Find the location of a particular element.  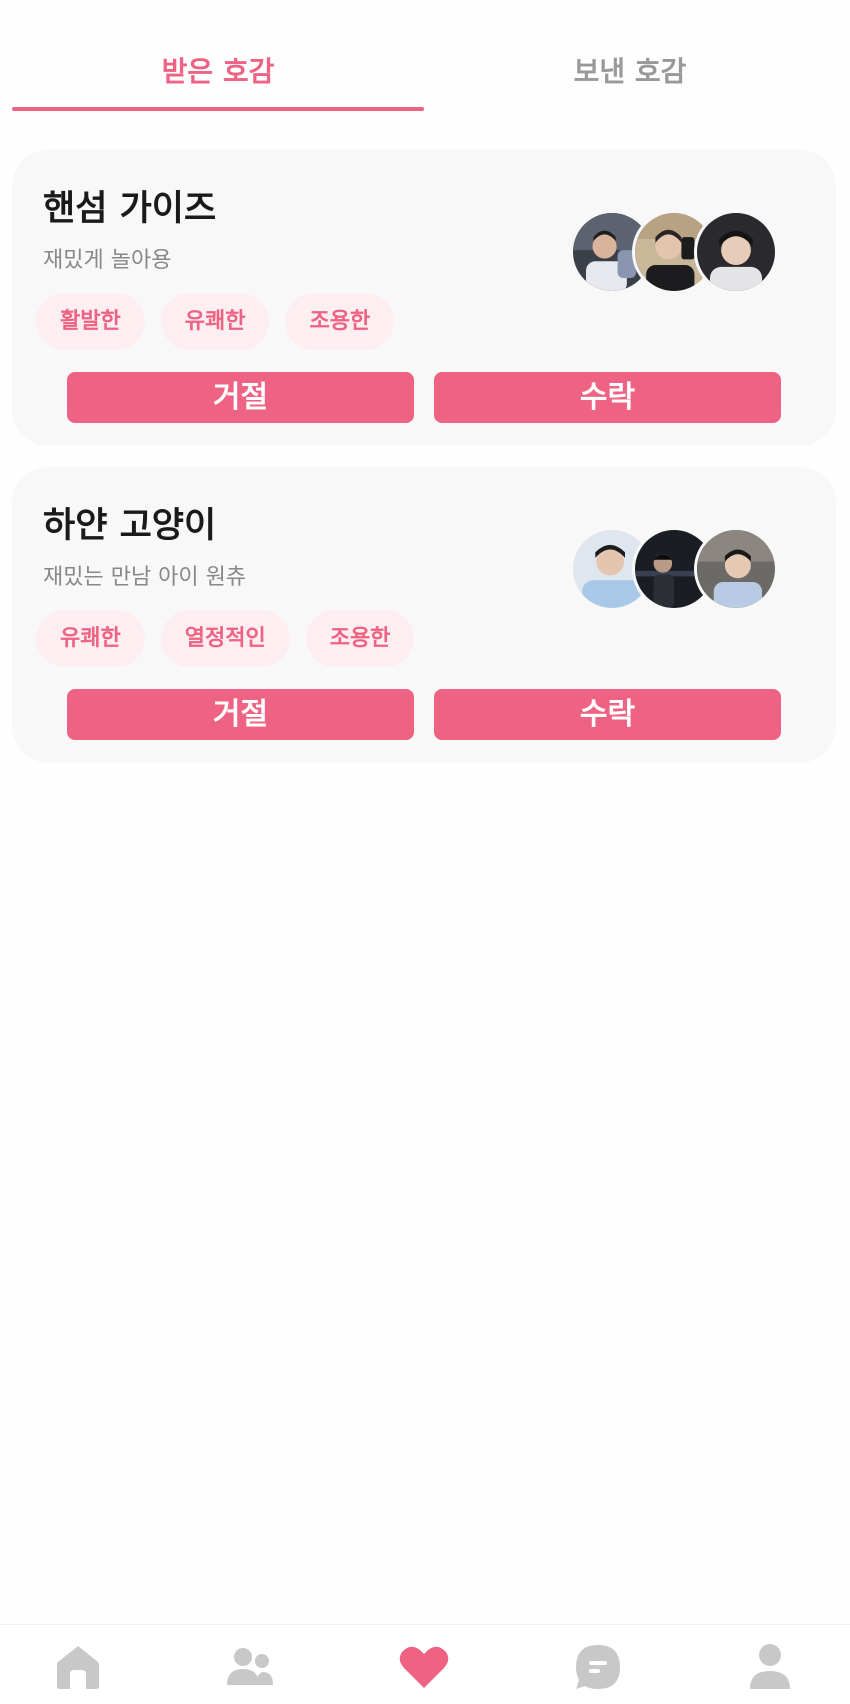

group-title: 하얀 고양이 is located at coordinates (130, 526).